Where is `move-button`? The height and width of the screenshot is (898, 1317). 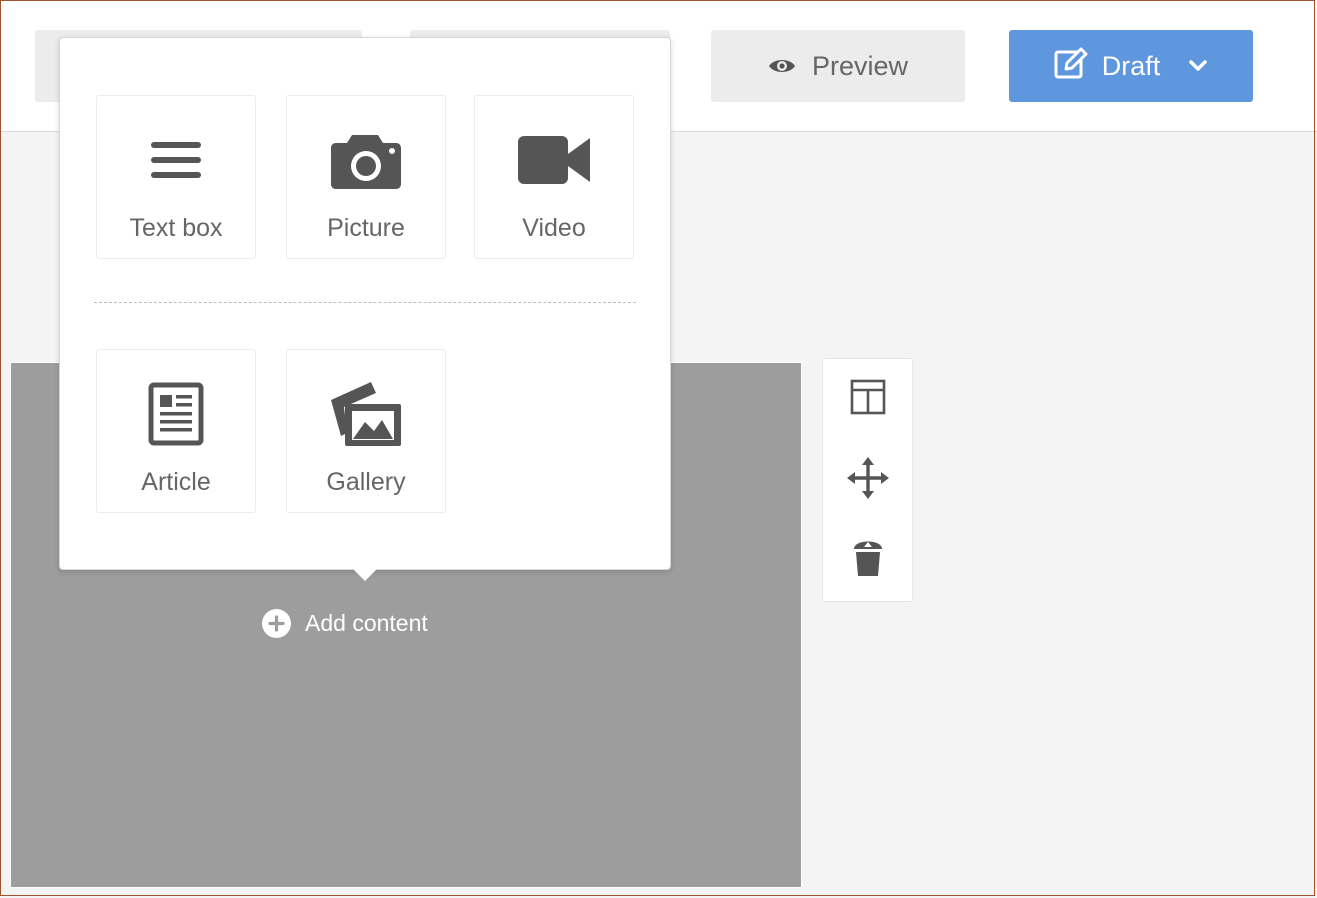
move-button is located at coordinates (867, 480).